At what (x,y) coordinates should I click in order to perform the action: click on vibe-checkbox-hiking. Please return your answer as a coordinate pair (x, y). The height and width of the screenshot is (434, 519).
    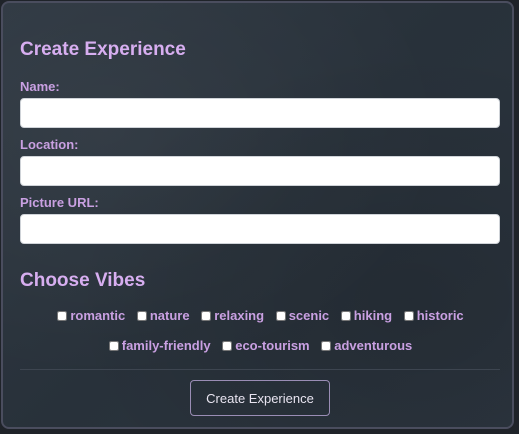
    Looking at the image, I should click on (345, 315).